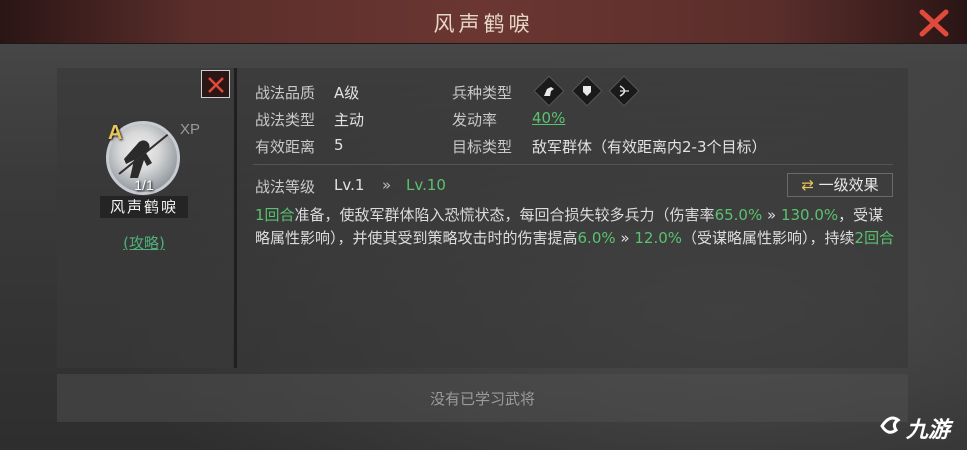 The height and width of the screenshot is (450, 967). Describe the element at coordinates (548, 118) in the screenshot. I see `rate-value: 40%` at that location.